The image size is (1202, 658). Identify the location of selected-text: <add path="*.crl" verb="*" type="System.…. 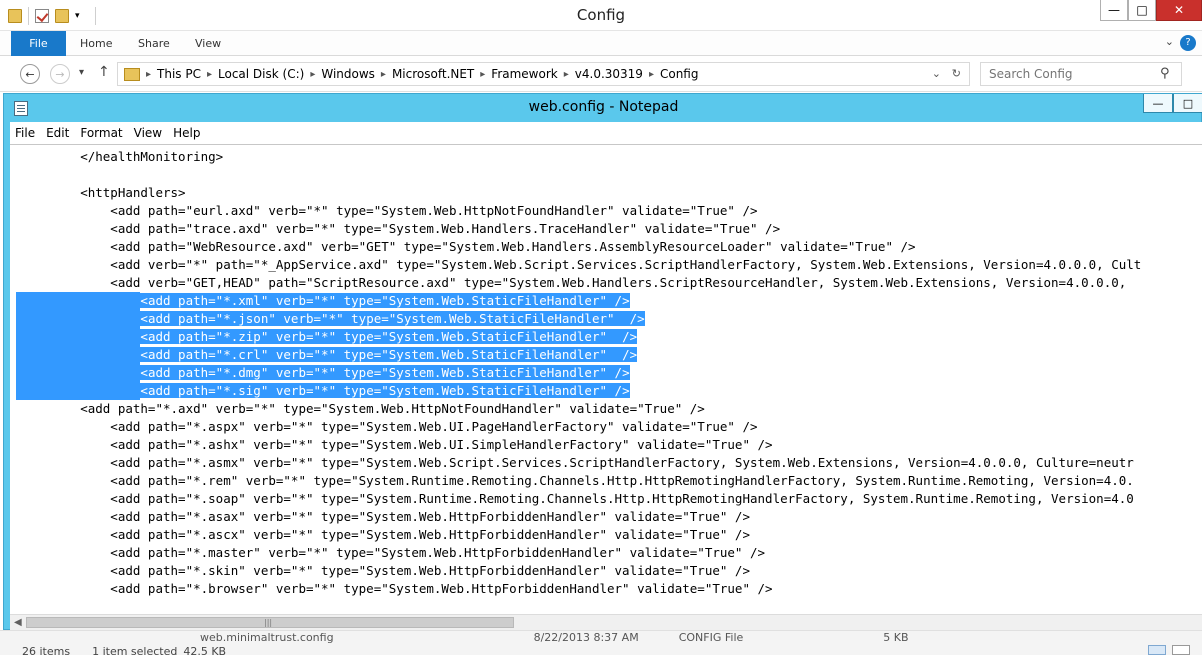
(389, 354).